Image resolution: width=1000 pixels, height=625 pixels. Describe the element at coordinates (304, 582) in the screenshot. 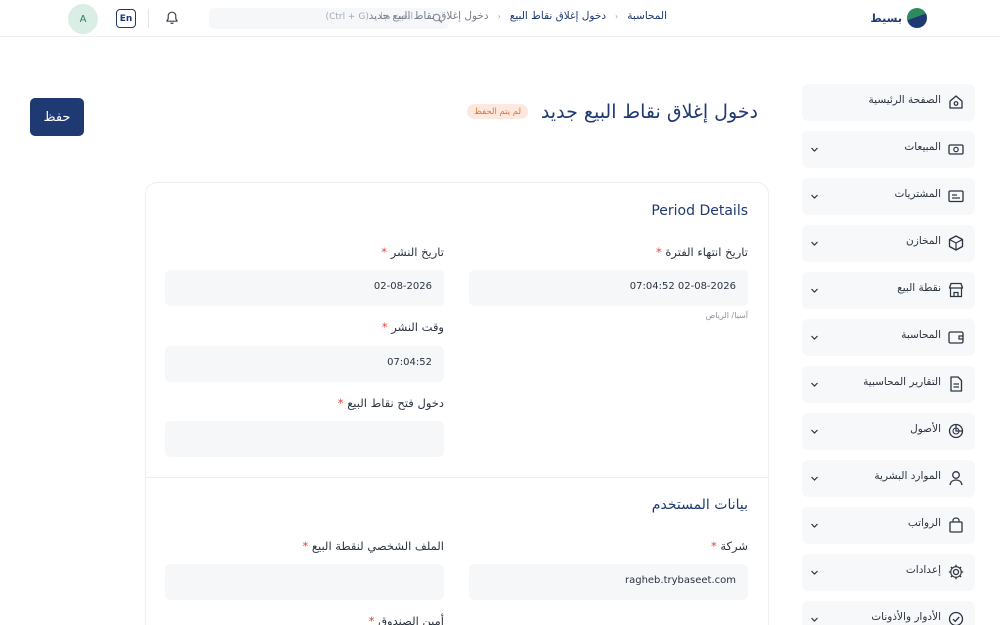

I see `pos-profile-field` at that location.